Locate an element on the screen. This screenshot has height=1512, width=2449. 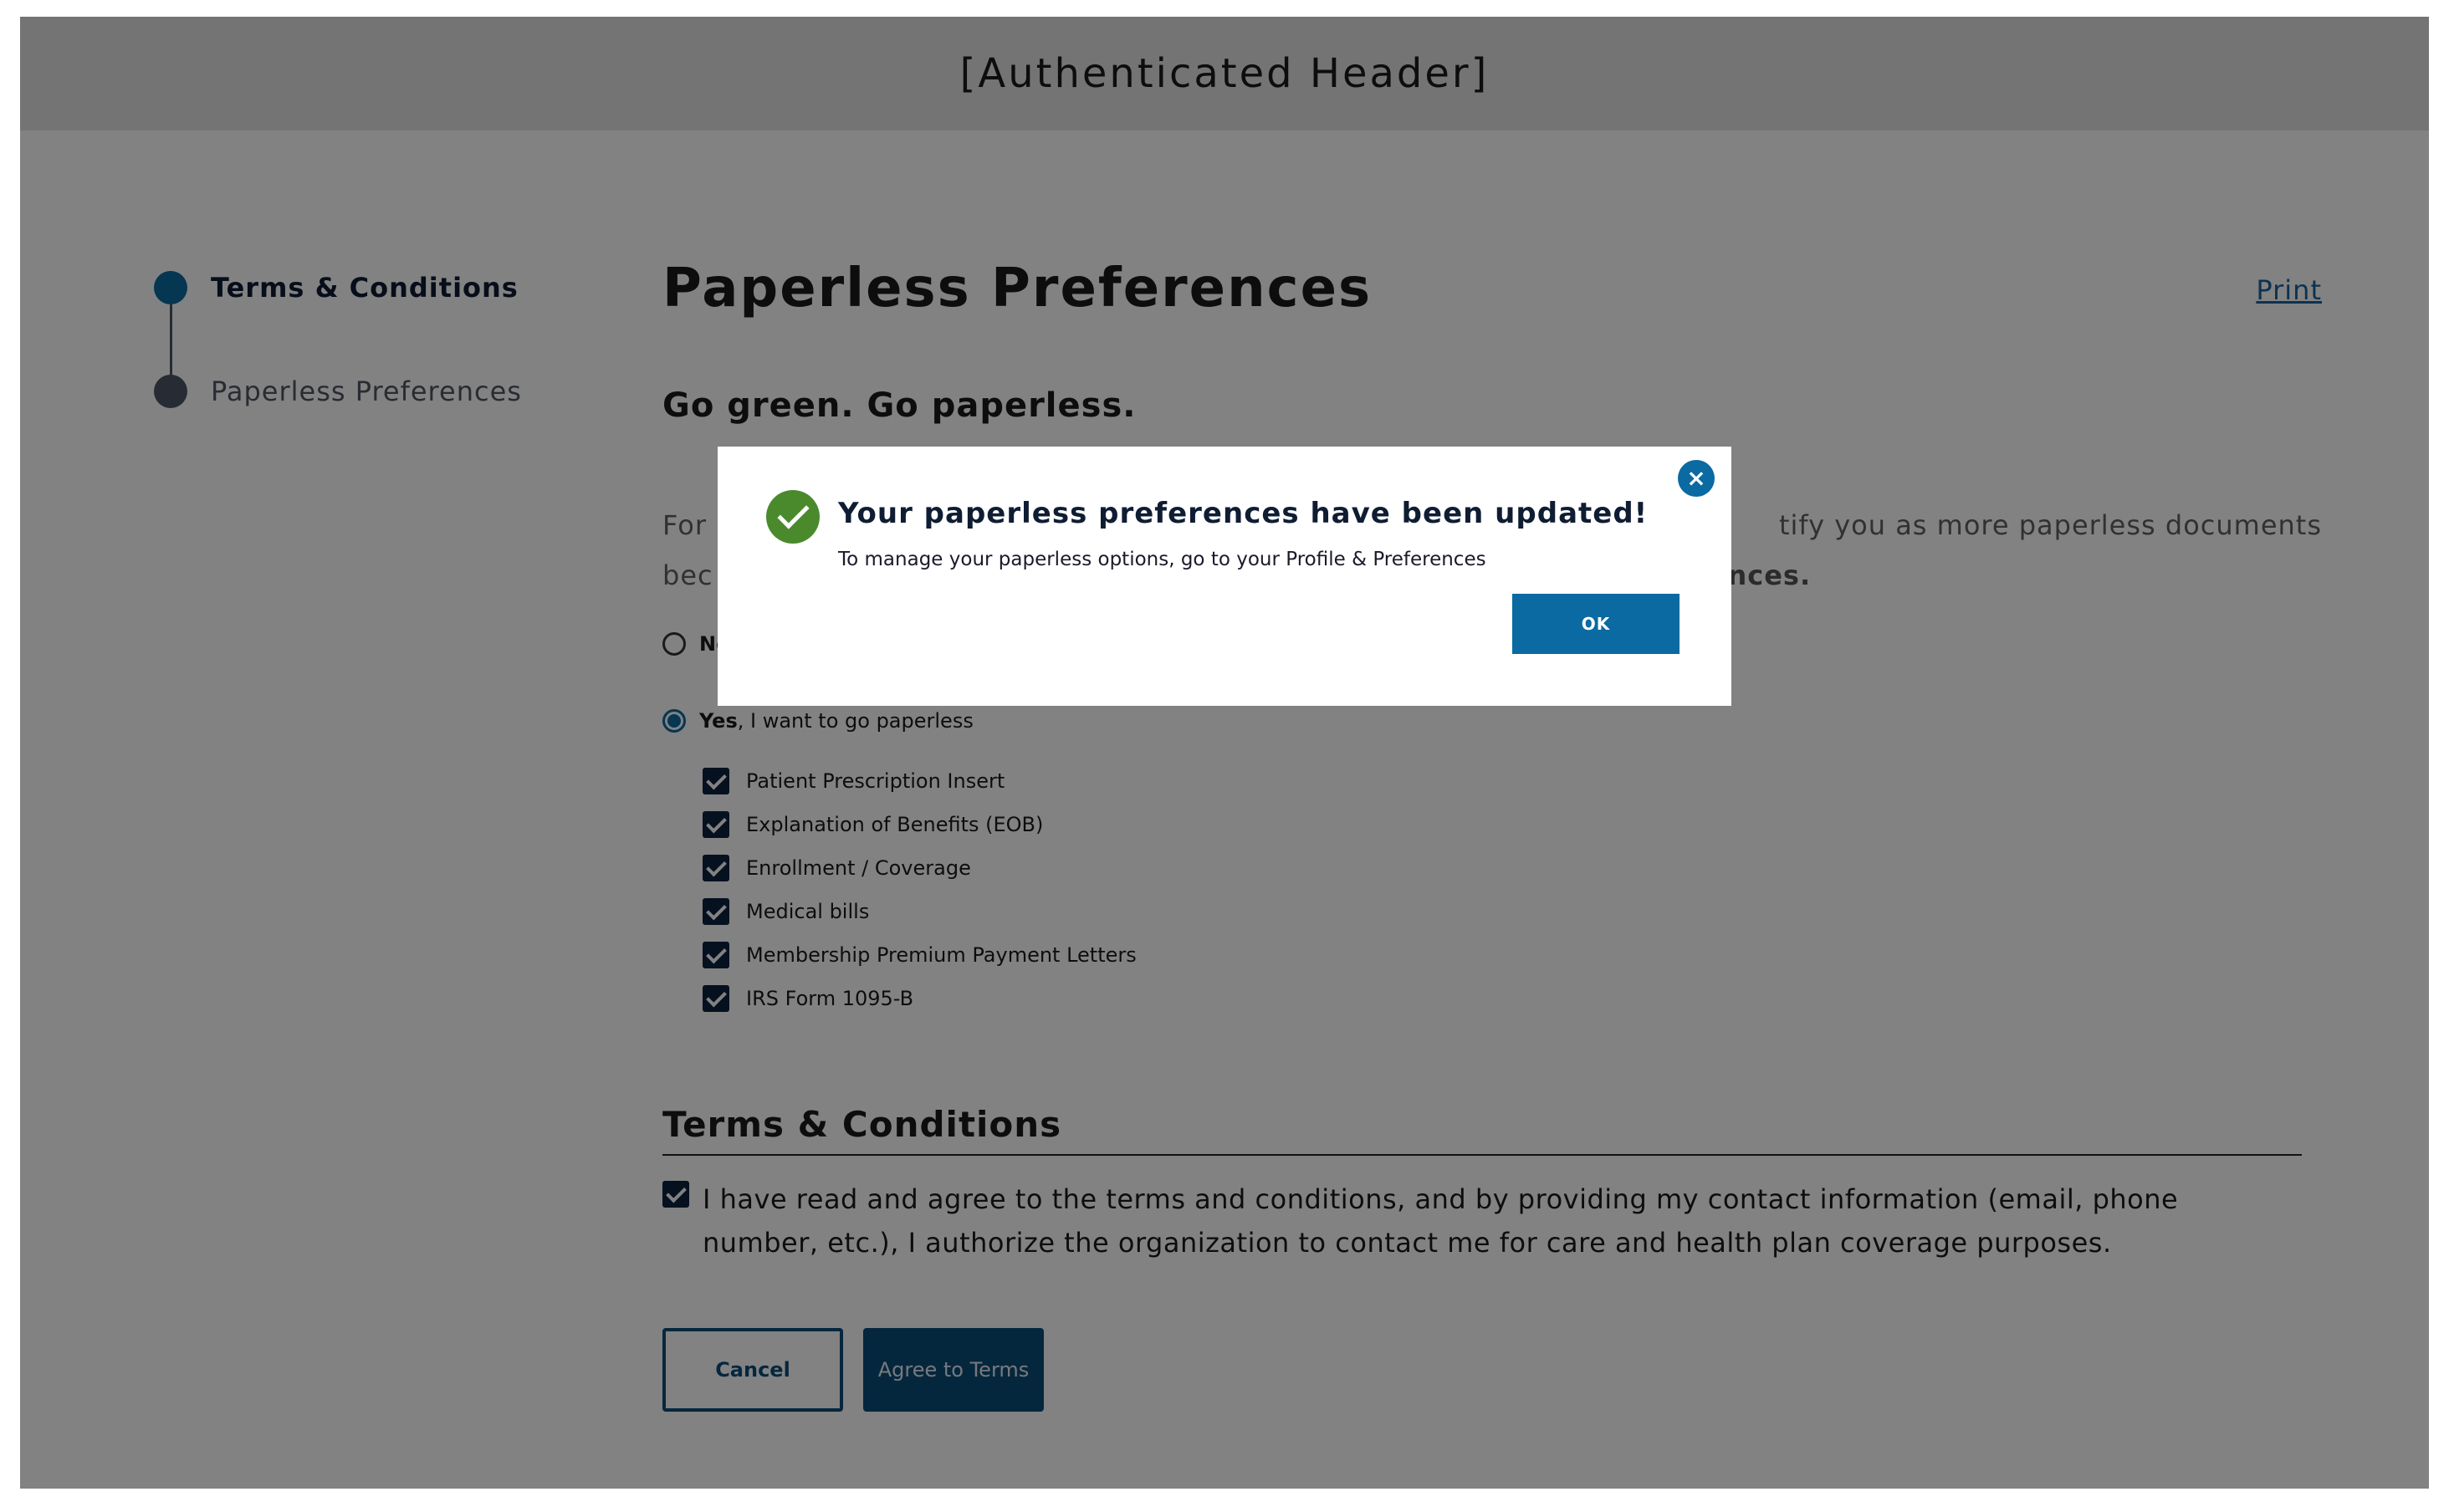
success-check-icon is located at coordinates (793, 517).